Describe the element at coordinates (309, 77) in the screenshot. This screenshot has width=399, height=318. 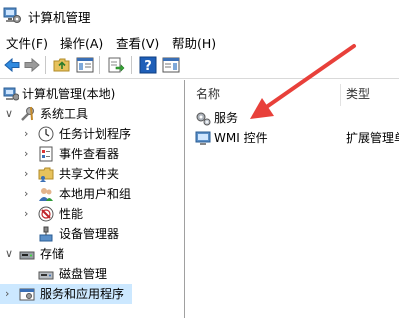
I see `arrow-shaft` at that location.